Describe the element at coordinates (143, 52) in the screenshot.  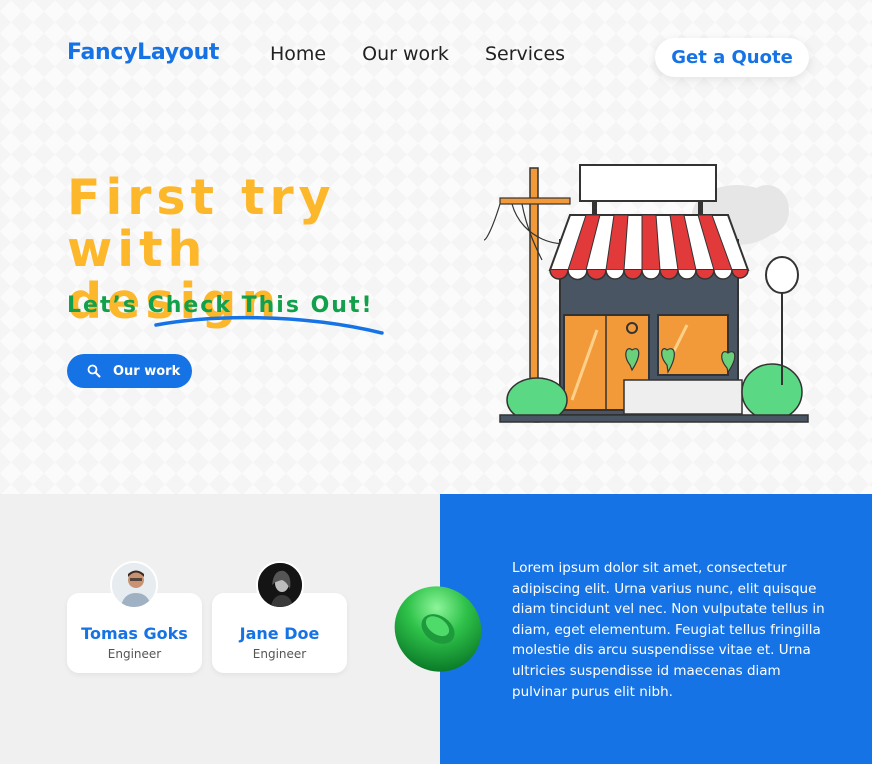
I see `site-logo: FancyLayout` at that location.